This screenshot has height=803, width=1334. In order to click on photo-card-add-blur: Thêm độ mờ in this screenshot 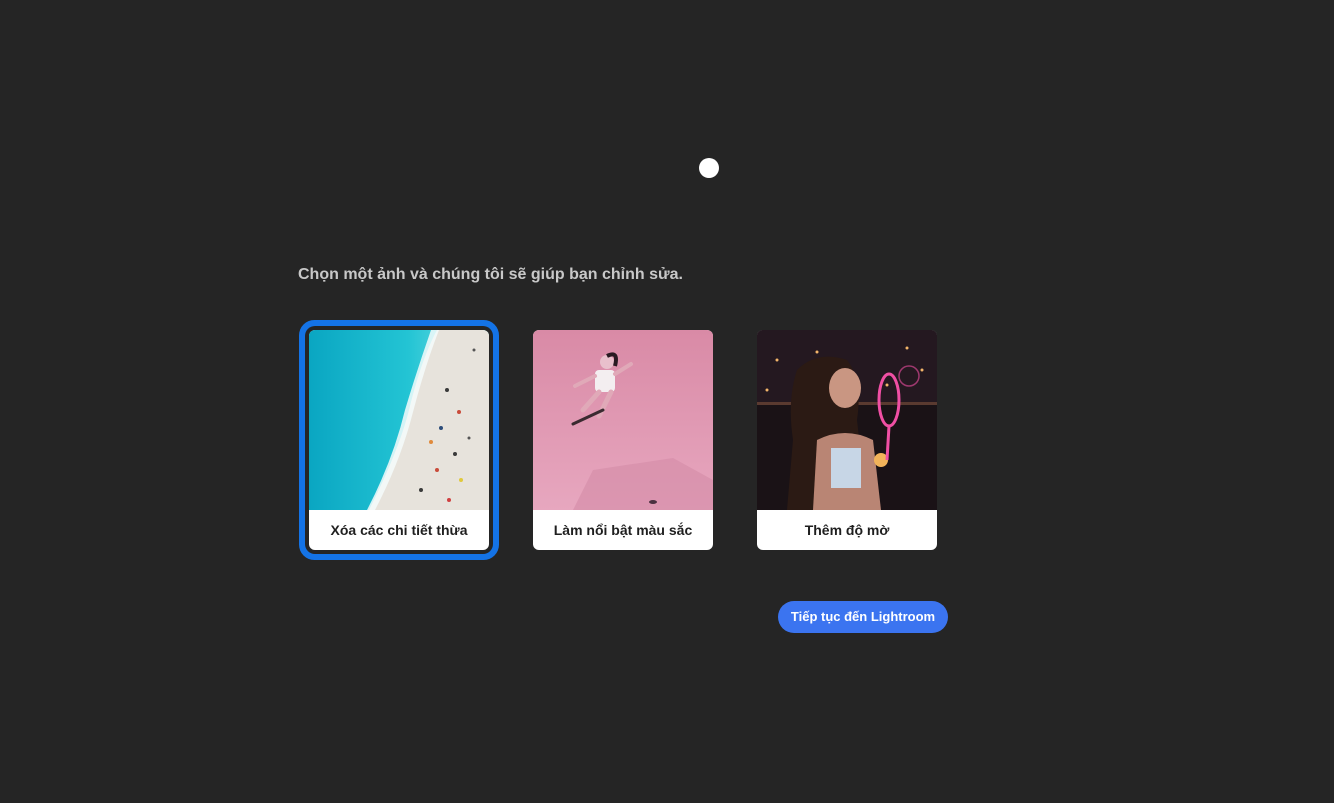, I will do `click(847, 440)`.